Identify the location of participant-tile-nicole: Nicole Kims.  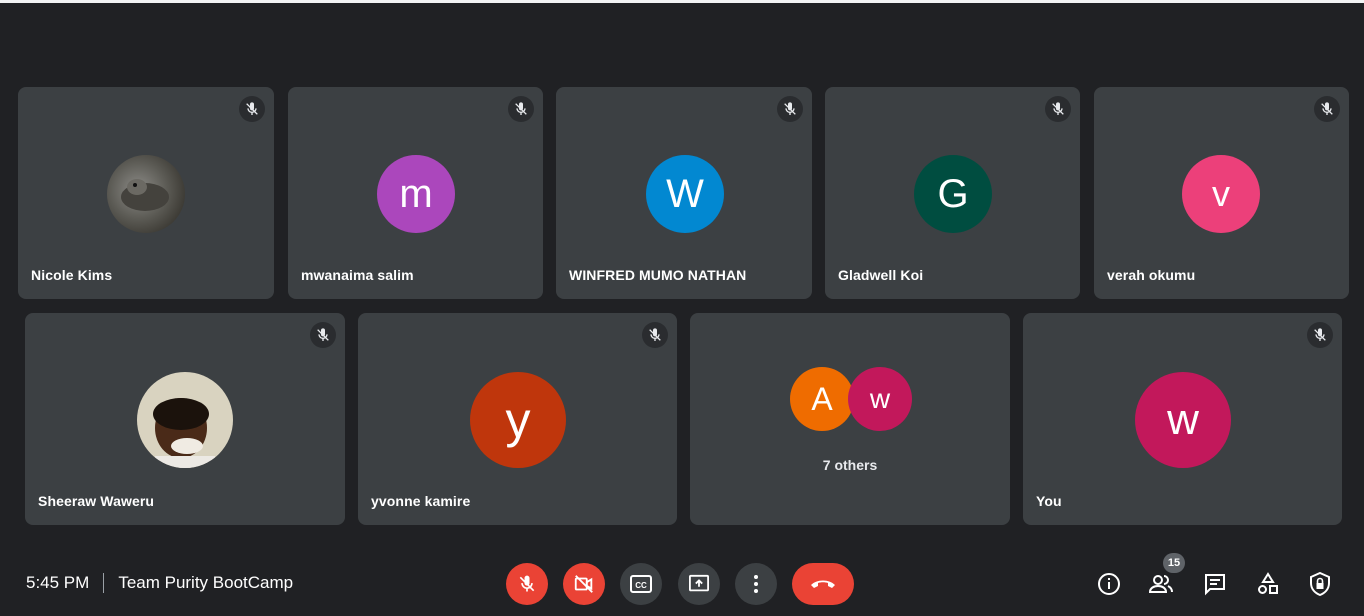
(146, 193).